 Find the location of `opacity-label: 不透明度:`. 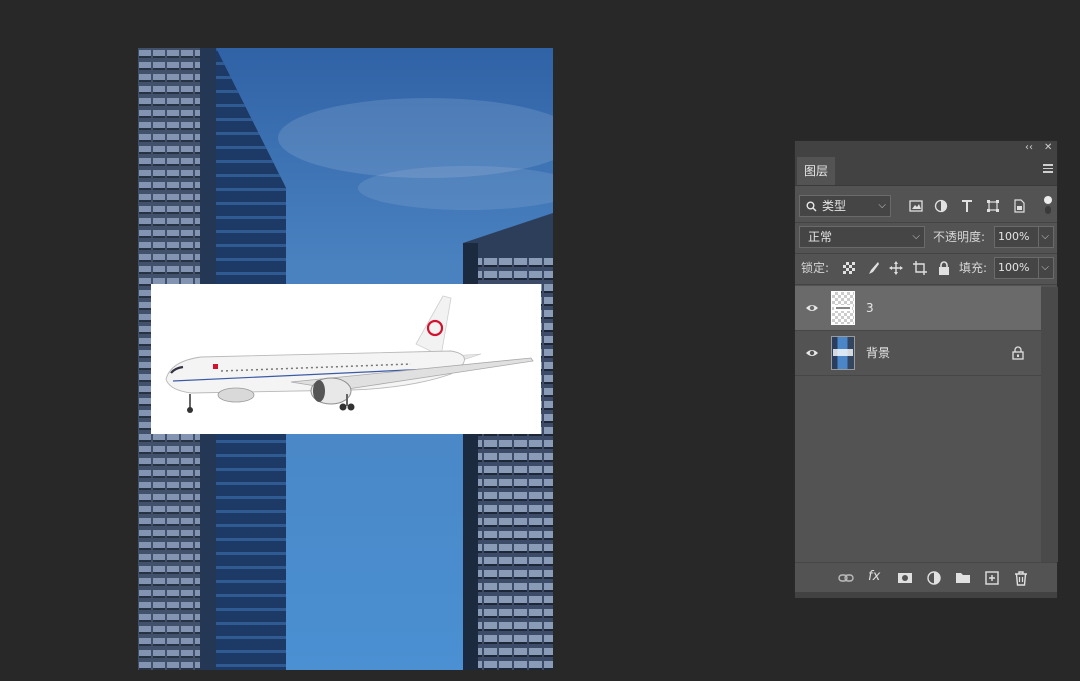

opacity-label: 不透明度: is located at coordinates (959, 237).